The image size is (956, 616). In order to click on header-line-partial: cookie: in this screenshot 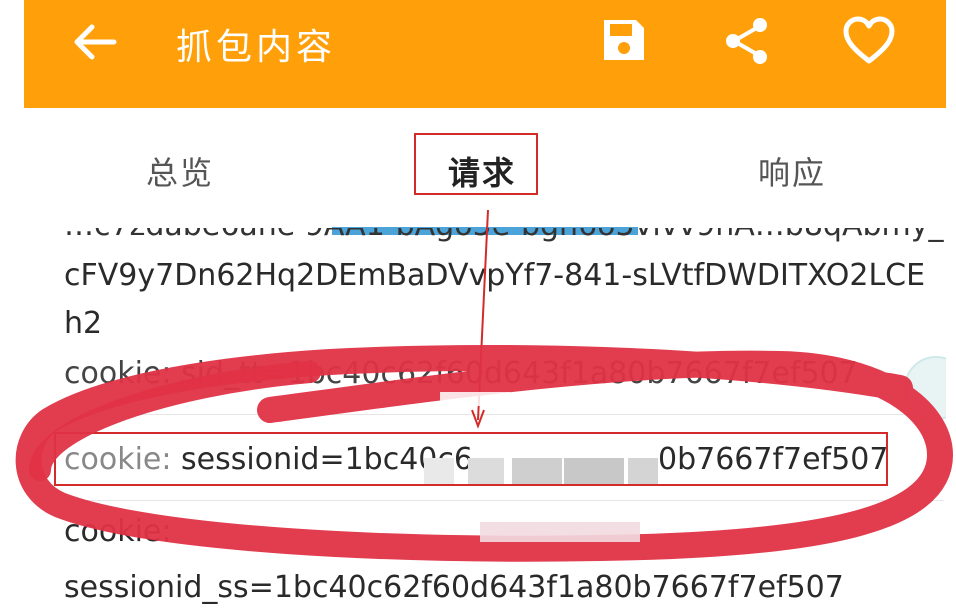, I will do `click(118, 531)`.